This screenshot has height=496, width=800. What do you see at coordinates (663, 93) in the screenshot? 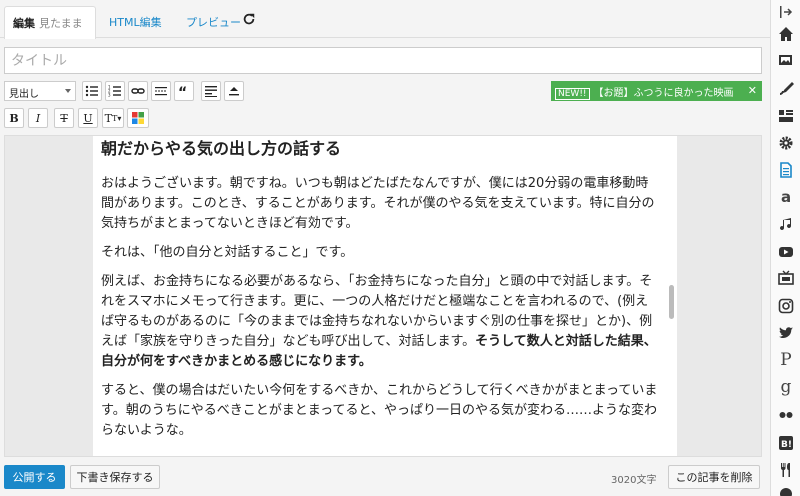
I see `topic-text: 【お題】ふつうに良かった映画` at bounding box center [663, 93].